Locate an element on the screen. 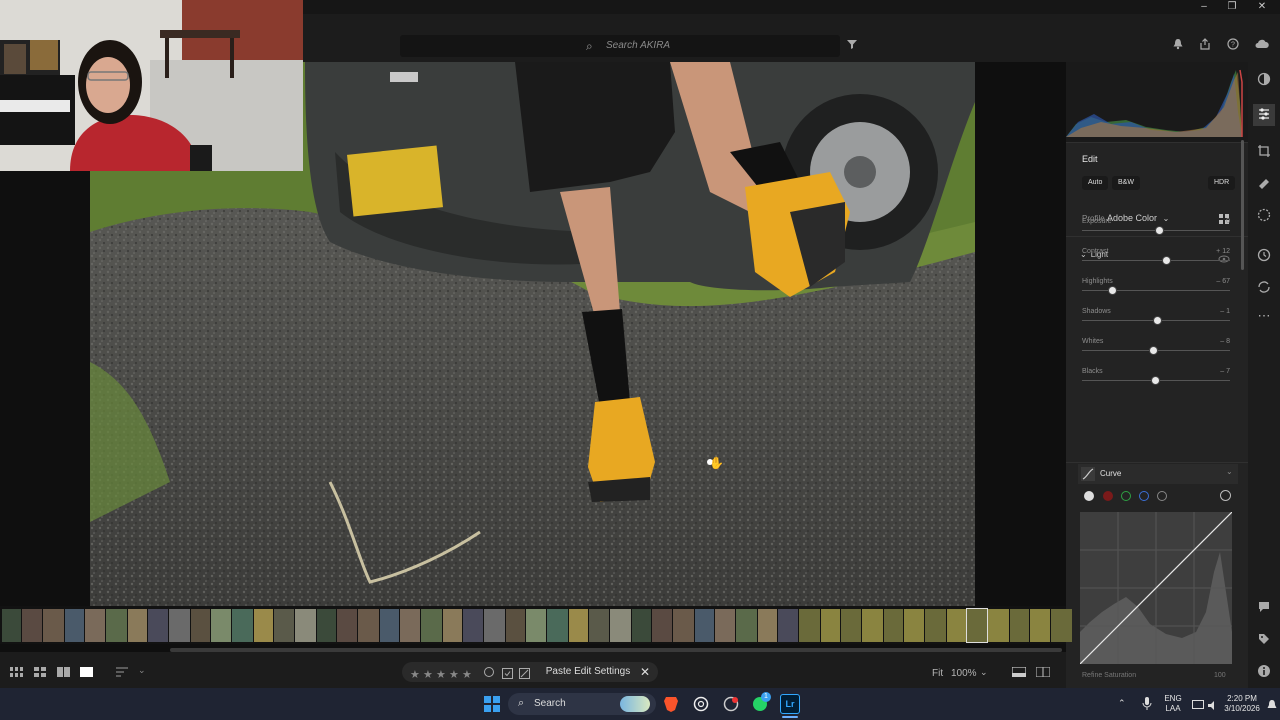 The width and height of the screenshot is (1280, 720). crop-icon is located at coordinates (1264, 152).